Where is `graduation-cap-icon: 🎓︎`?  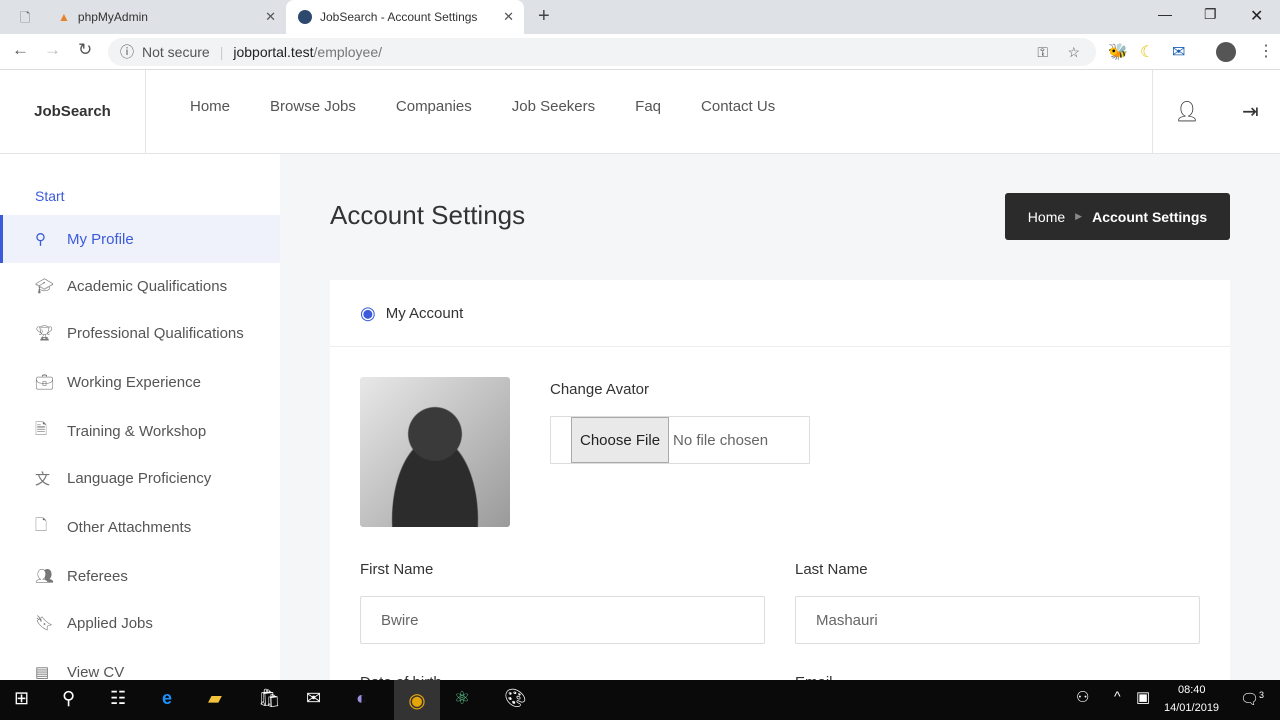
graduation-cap-icon: 🎓︎ is located at coordinates (45, 286).